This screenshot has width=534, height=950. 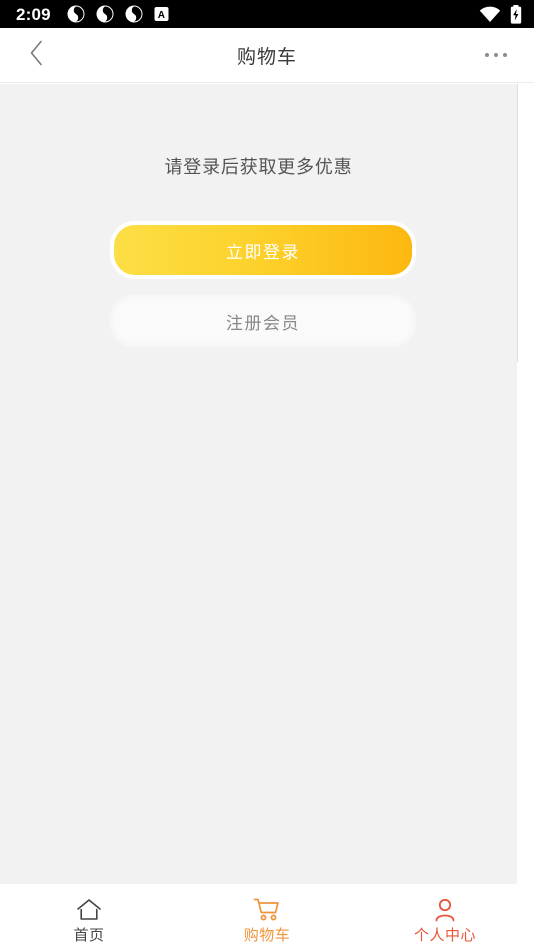 I want to click on scroll-indicator, so click(x=517, y=223).